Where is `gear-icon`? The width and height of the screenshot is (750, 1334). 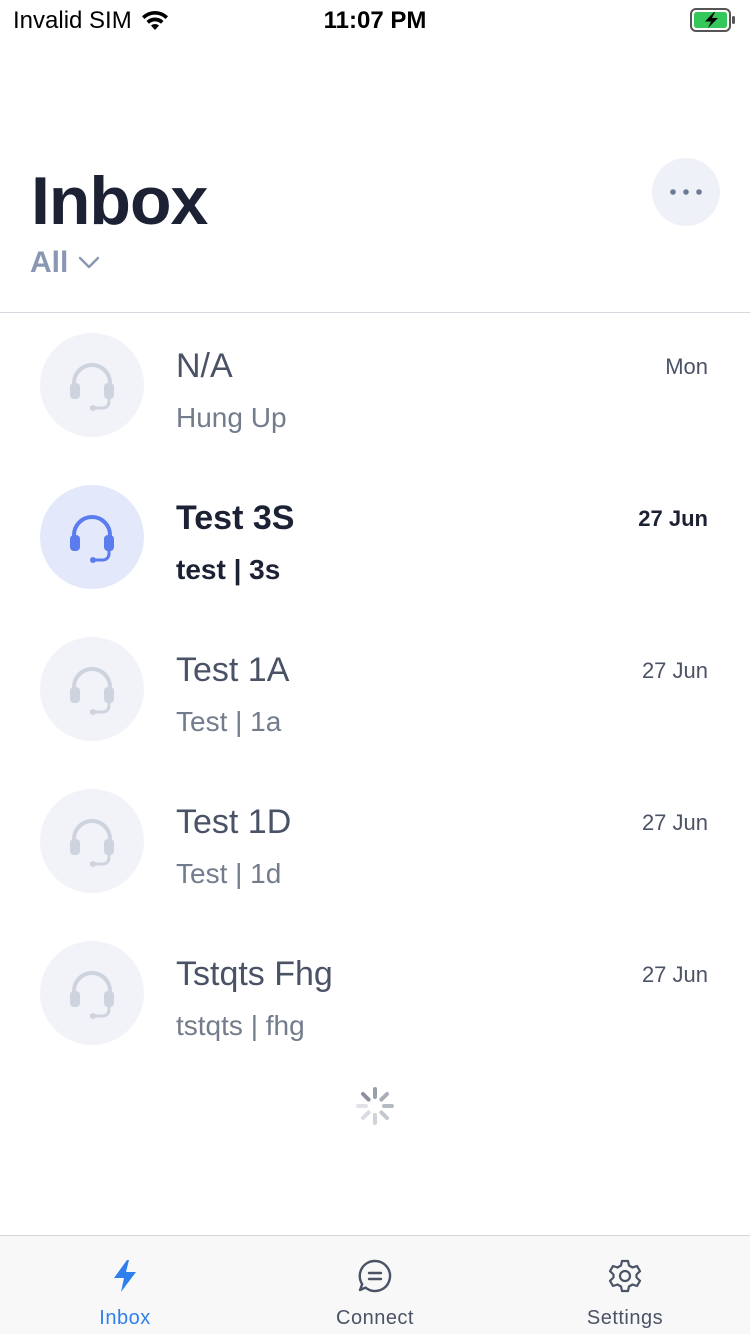 gear-icon is located at coordinates (625, 1276).